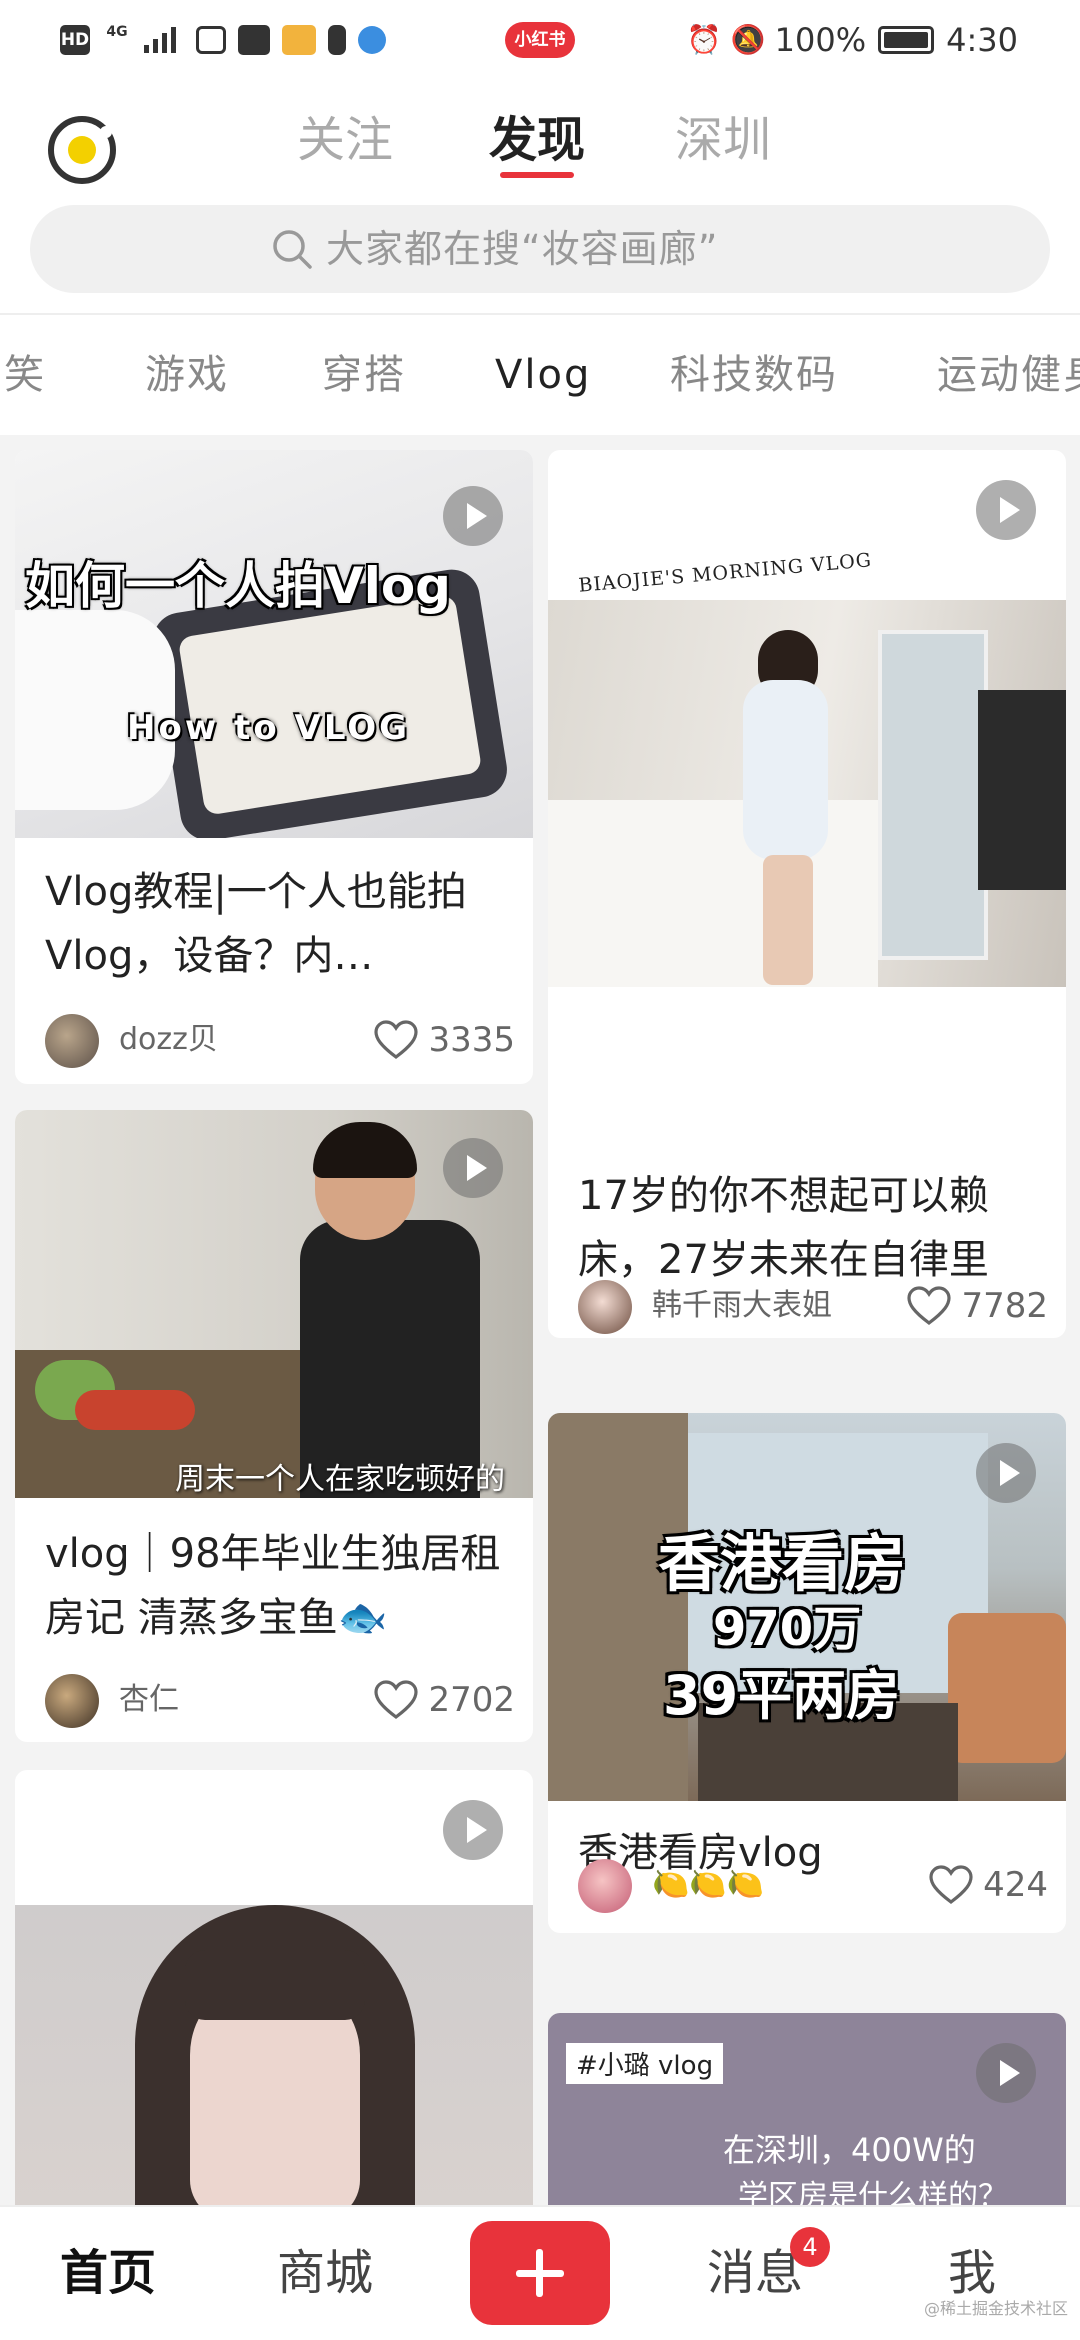 This screenshot has height=2340, width=1080. Describe the element at coordinates (785, 770) in the screenshot. I see `person-image` at that location.